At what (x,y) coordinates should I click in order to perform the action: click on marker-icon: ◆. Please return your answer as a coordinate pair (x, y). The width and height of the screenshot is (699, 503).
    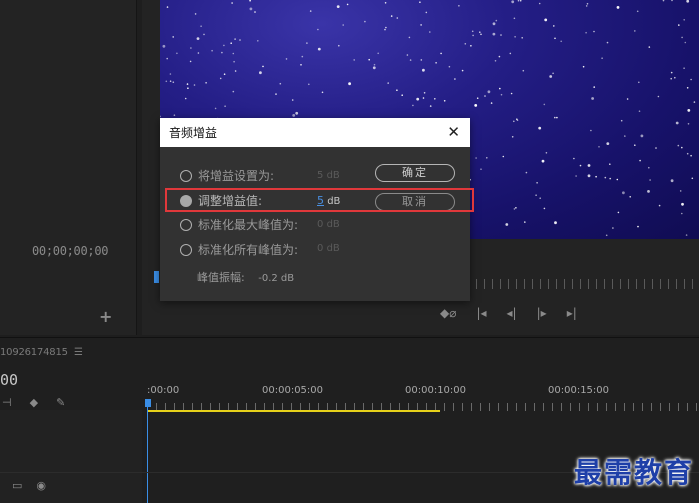
    Looking at the image, I should click on (34, 402).